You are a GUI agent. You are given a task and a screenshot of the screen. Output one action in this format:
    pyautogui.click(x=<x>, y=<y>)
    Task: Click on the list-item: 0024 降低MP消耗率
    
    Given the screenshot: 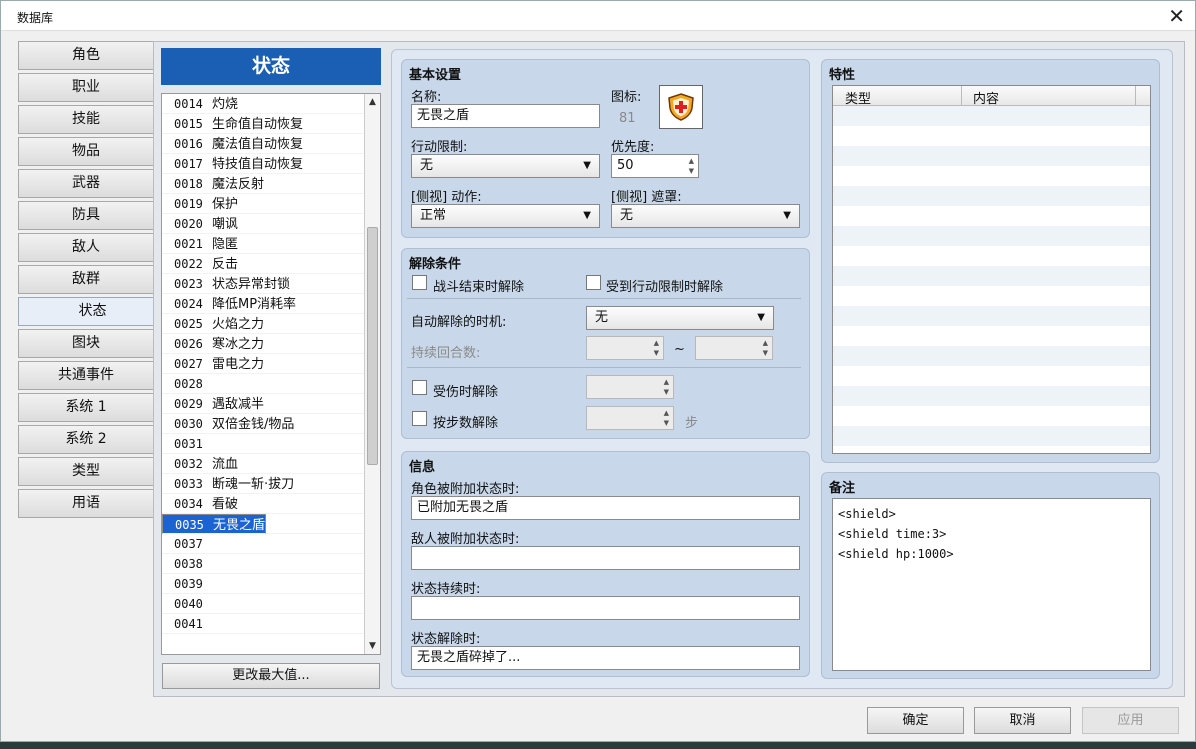 What is the action you would take?
    pyautogui.click(x=271, y=304)
    